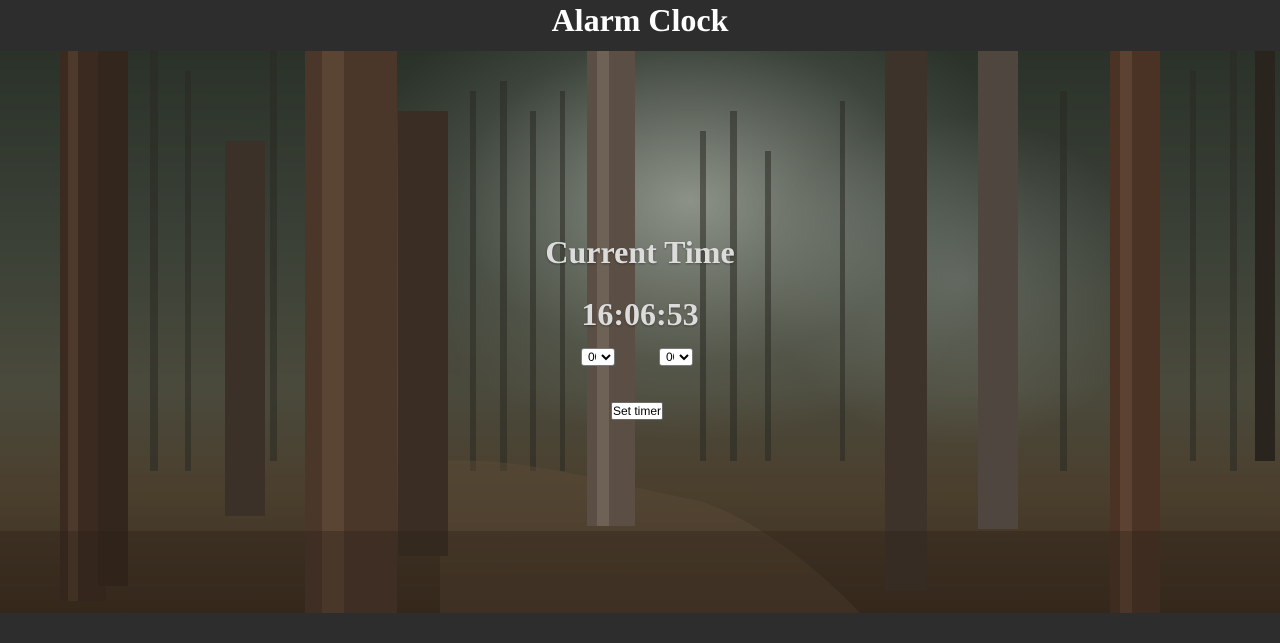 This screenshot has width=1280, height=643. I want to click on set-timer-button: Set timer, so click(637, 411).